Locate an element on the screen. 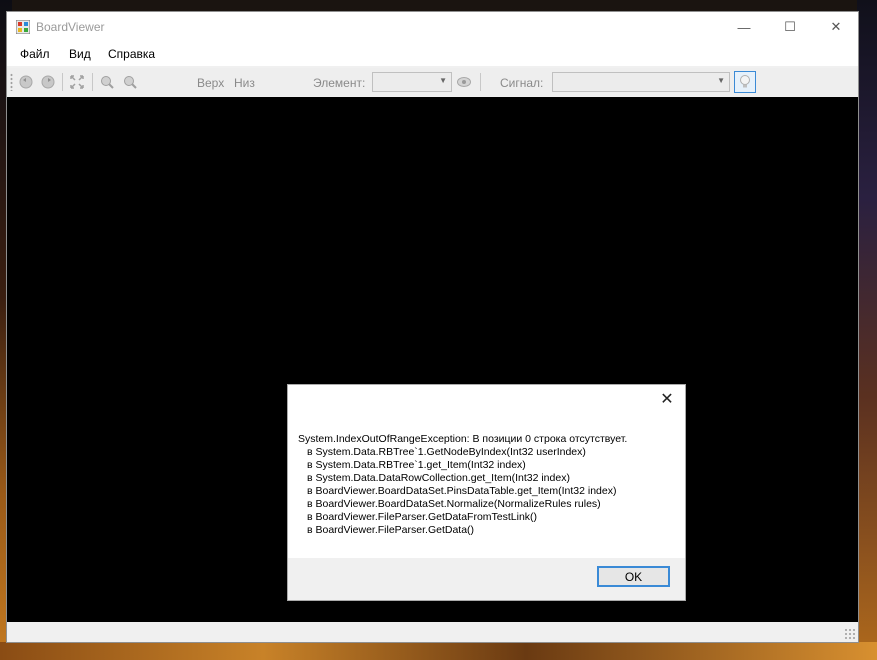  rotate-left-icon is located at coordinates (26, 82).